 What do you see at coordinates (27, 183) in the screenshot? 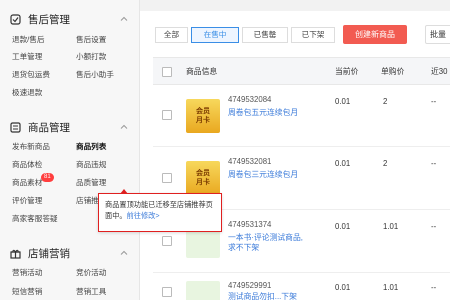
I see `sidebar-item-product-materials: 商品素材` at bounding box center [27, 183].